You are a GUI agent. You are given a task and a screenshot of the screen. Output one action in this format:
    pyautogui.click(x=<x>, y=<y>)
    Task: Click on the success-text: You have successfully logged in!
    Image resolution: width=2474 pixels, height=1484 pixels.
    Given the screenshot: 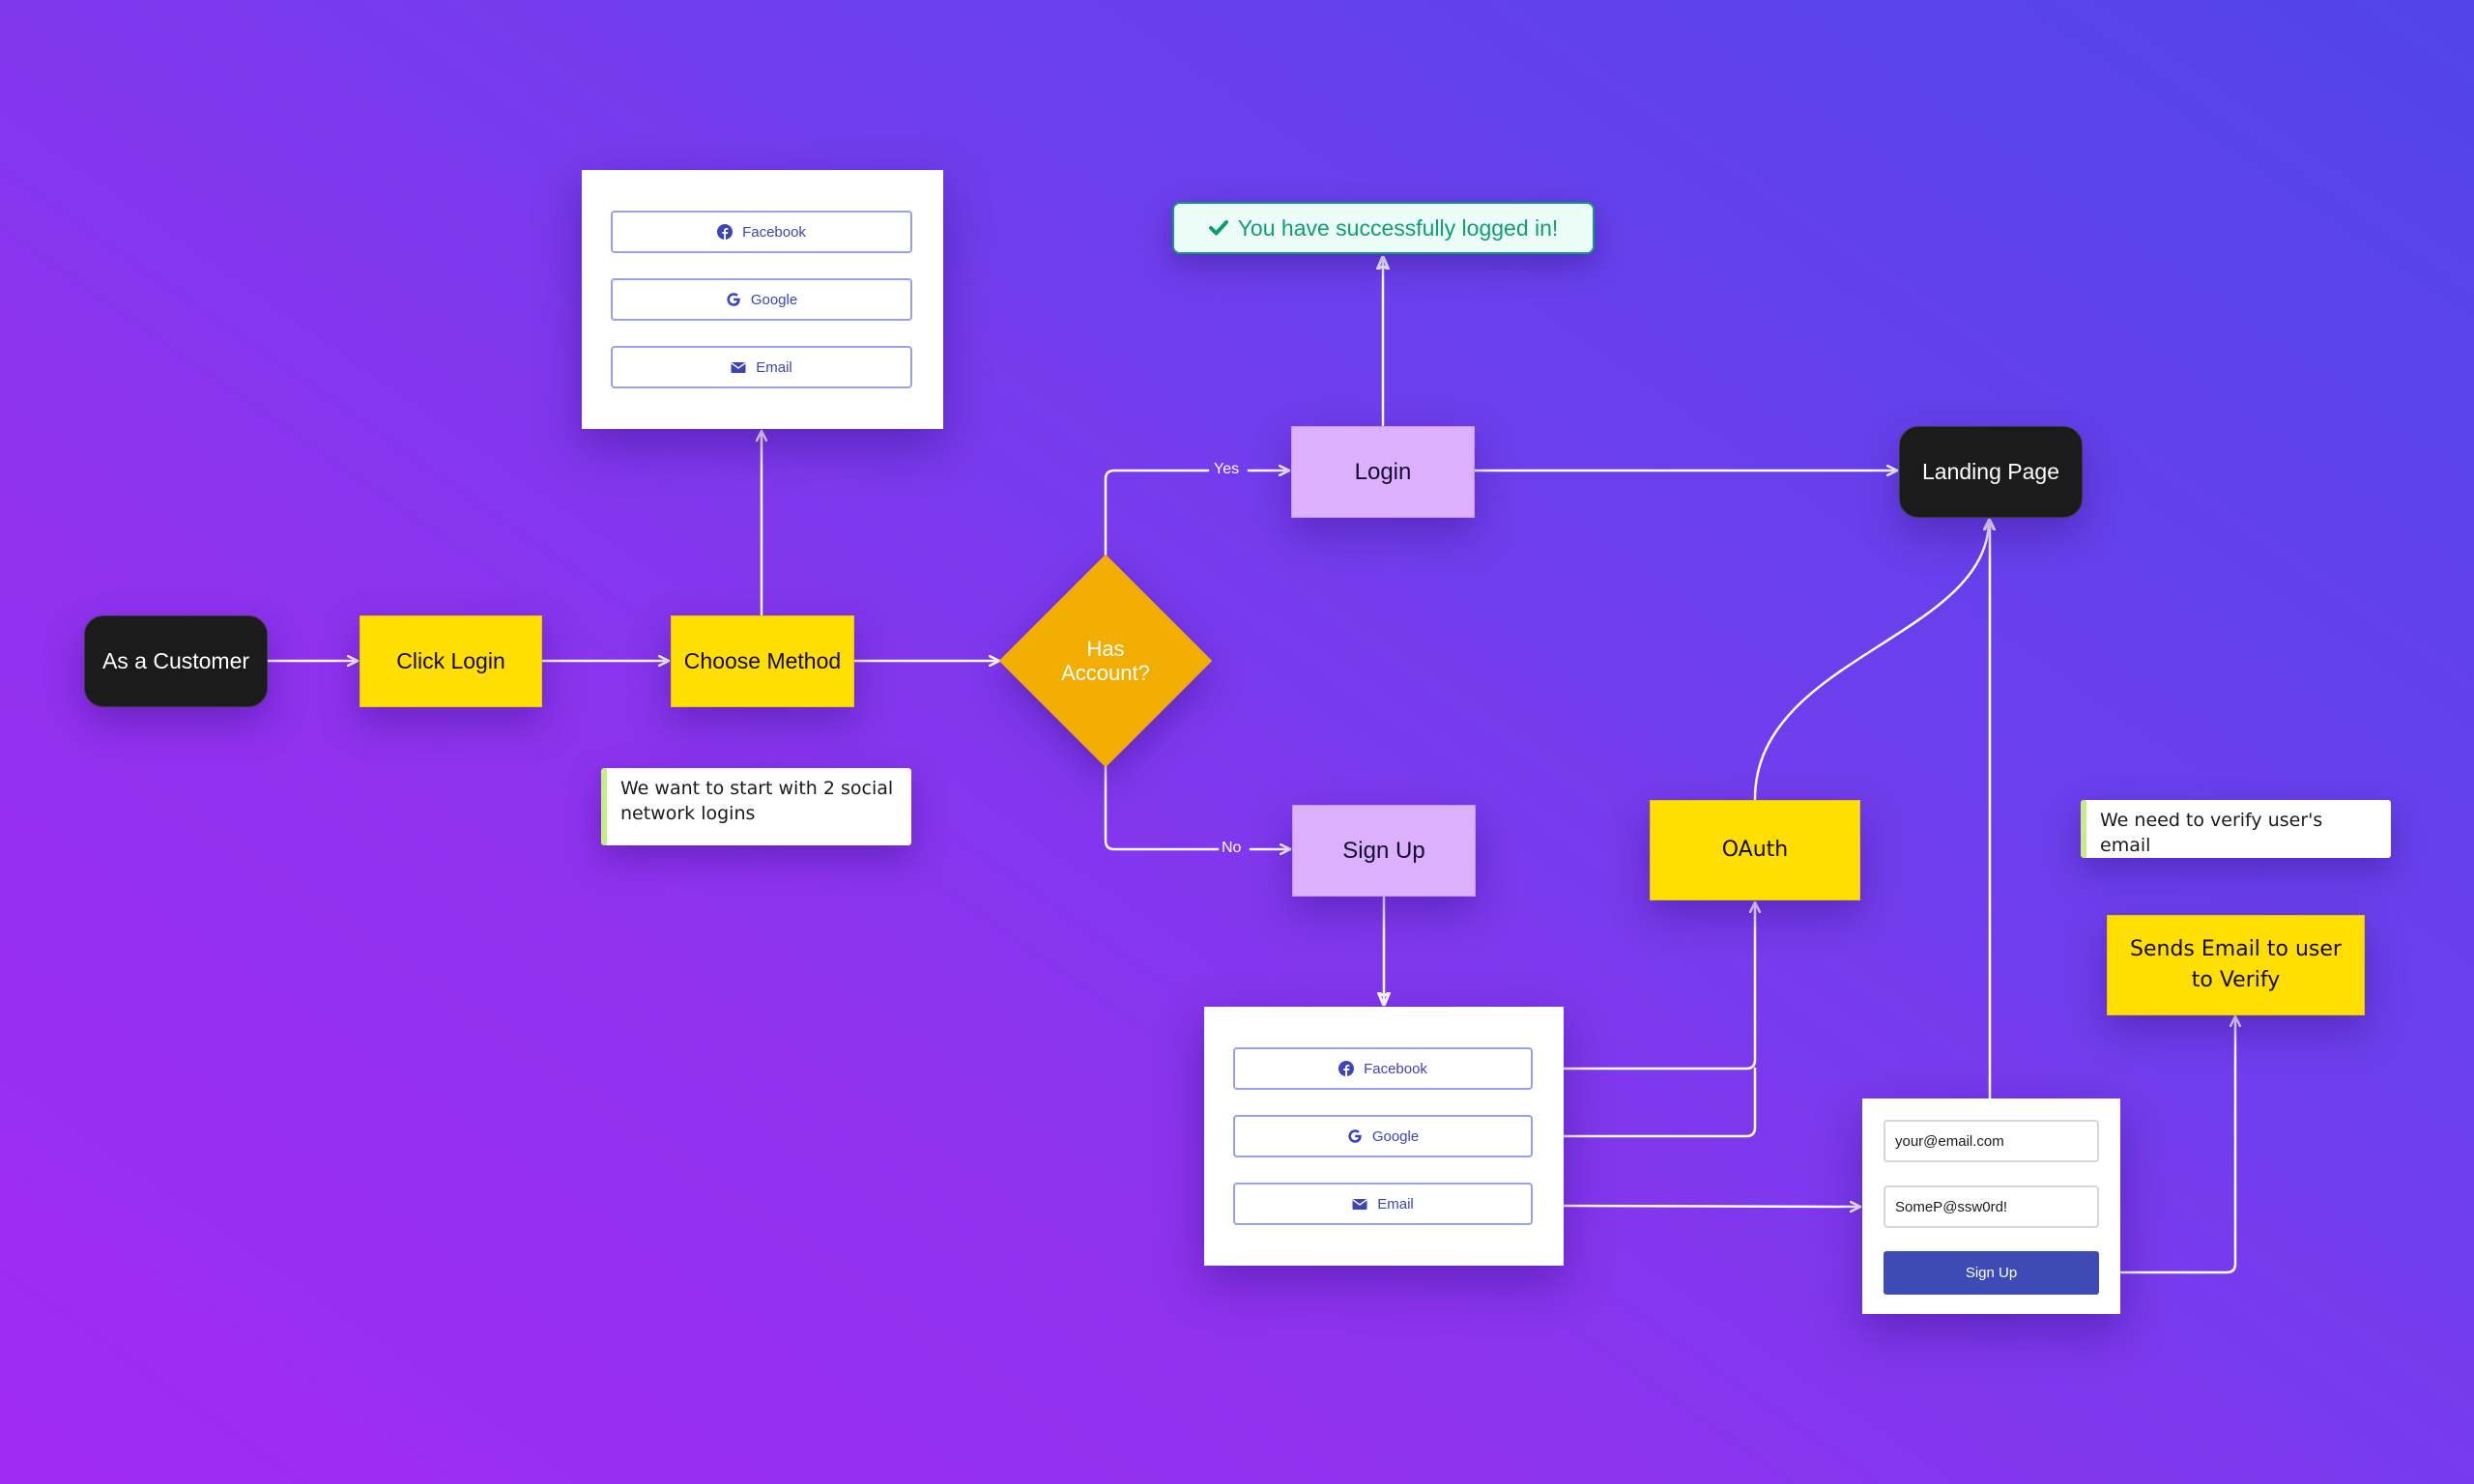 What is the action you would take?
    pyautogui.click(x=1398, y=228)
    